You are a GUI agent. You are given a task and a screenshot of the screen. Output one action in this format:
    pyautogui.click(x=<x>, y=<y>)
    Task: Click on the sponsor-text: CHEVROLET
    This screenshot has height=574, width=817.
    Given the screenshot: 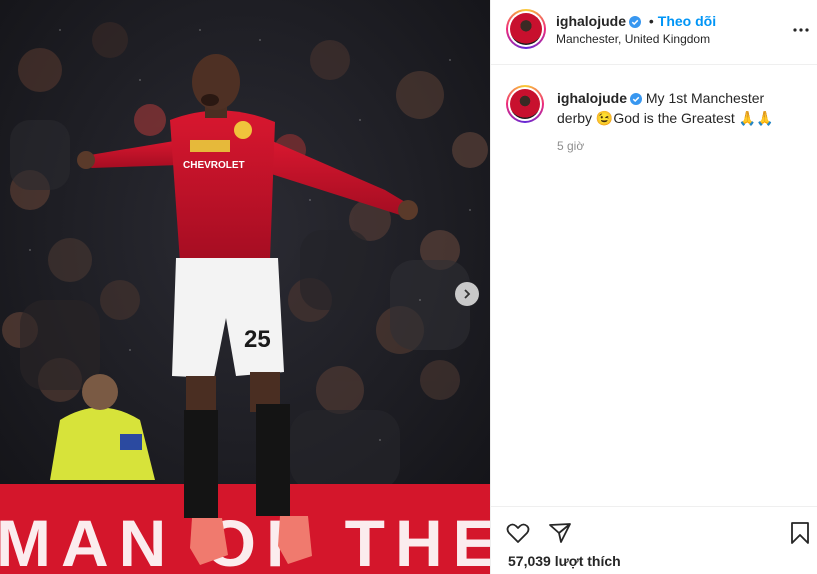 What is the action you would take?
    pyautogui.click(x=214, y=165)
    